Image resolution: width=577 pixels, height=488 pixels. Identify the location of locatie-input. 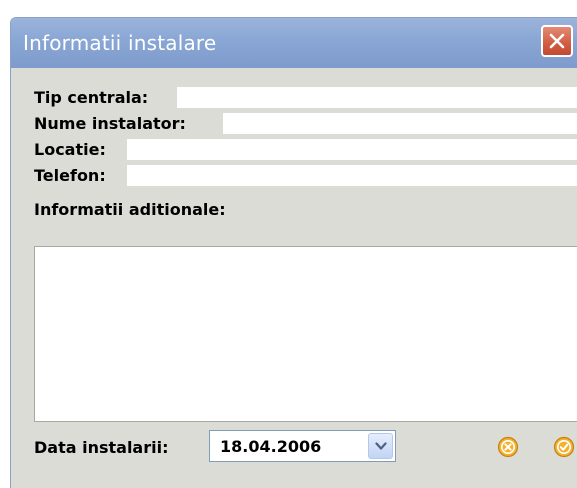
(352, 149).